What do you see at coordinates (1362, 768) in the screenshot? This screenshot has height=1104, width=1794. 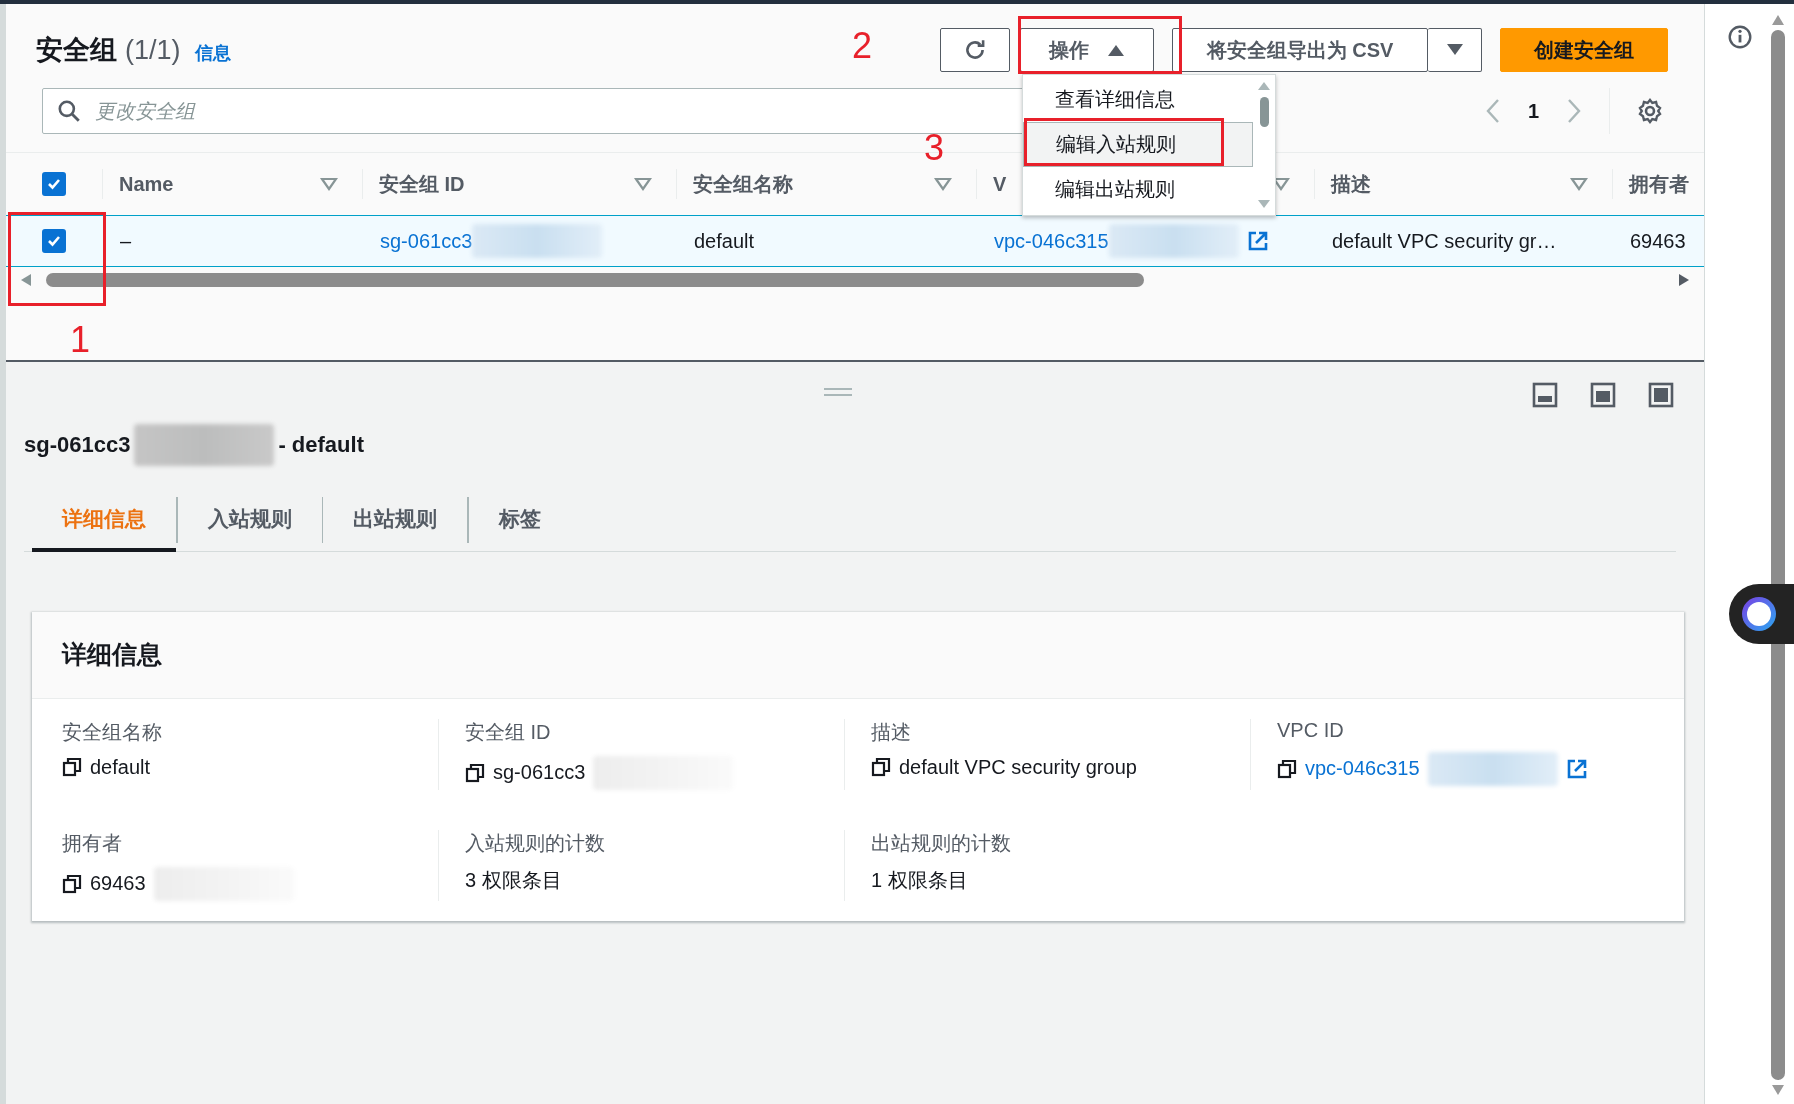 I see `field-link: vpc-046c315` at bounding box center [1362, 768].